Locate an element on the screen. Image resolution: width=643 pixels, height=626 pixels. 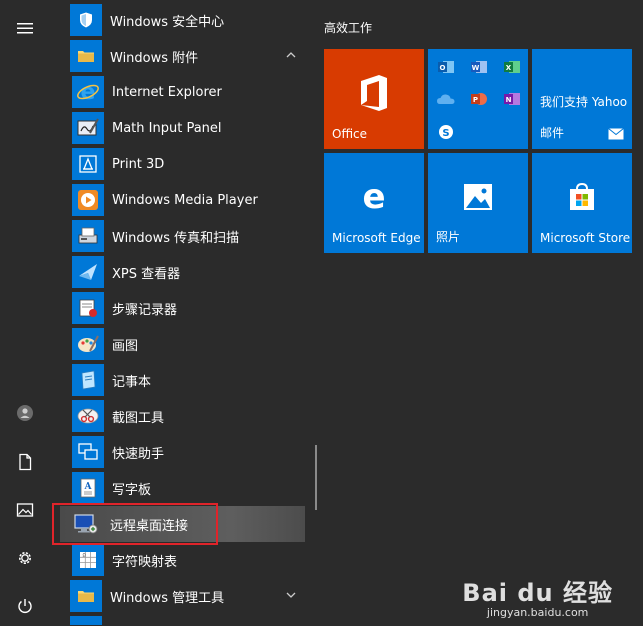
app-label: Math Input Panel is located at coordinates (167, 128).